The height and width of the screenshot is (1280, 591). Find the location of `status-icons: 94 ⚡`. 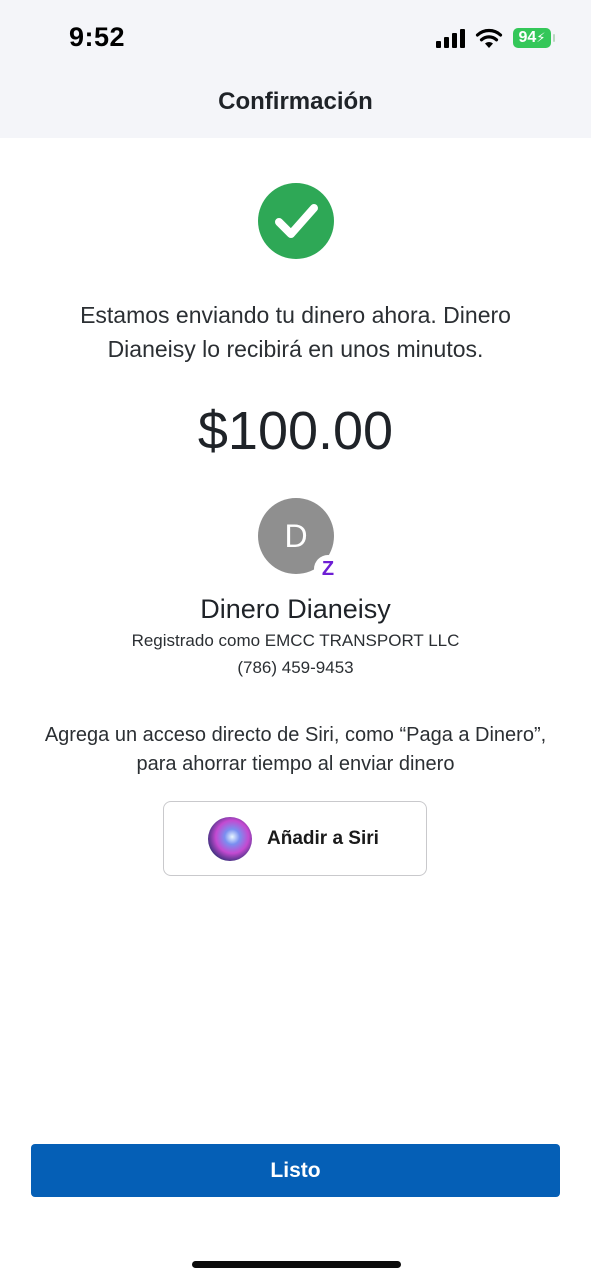

status-icons: 94 ⚡ is located at coordinates (495, 37).